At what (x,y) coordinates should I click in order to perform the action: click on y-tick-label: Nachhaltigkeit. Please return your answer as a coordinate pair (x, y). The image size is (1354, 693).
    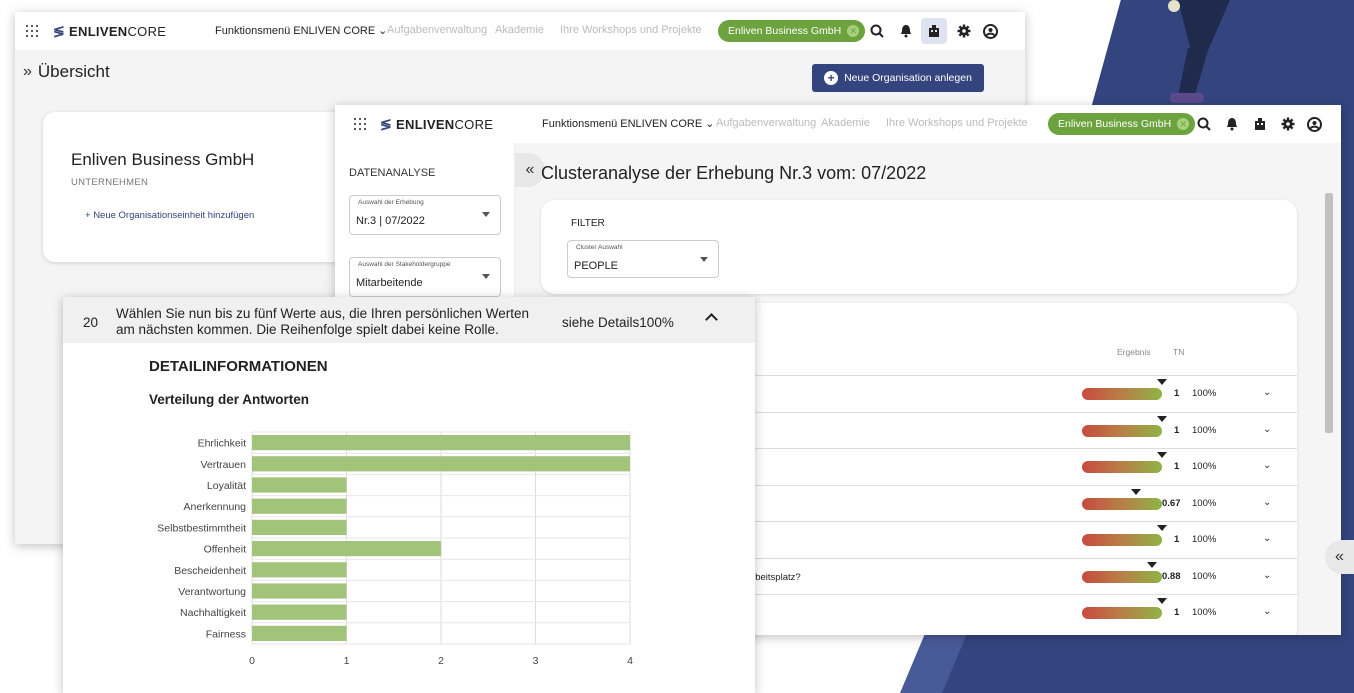
    Looking at the image, I should click on (213, 613).